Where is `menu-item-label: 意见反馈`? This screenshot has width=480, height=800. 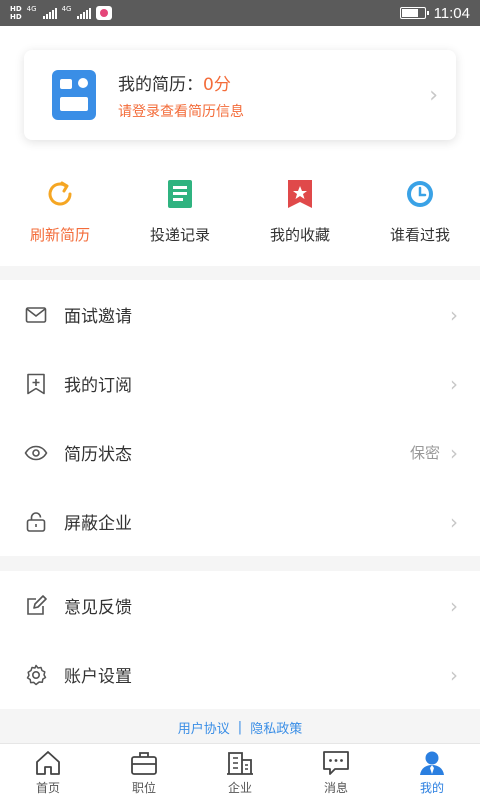 menu-item-label: 意见反馈 is located at coordinates (98, 608).